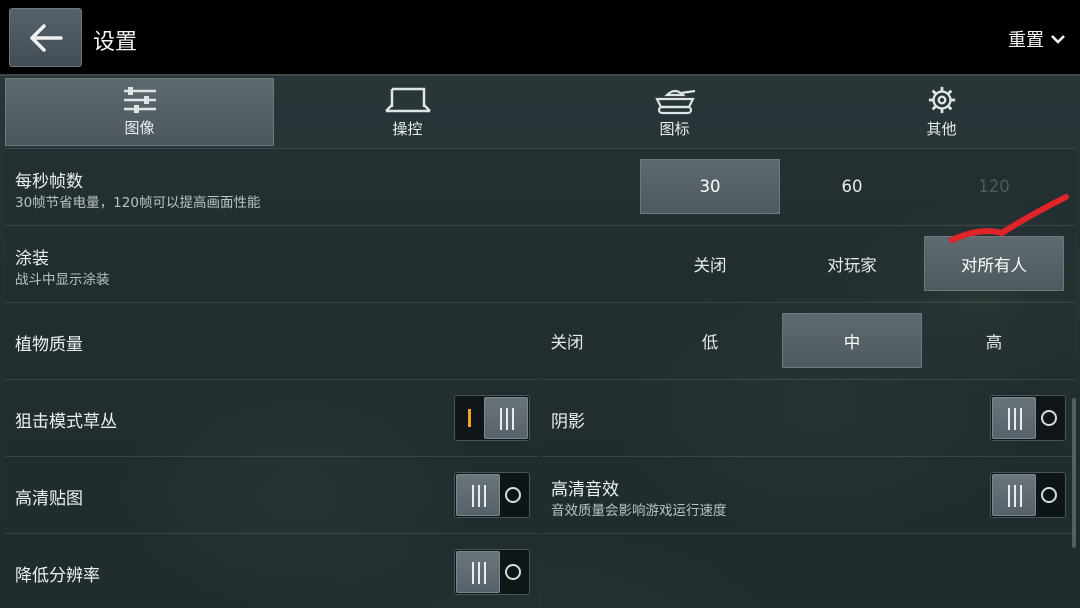 This screenshot has width=1080, height=608. What do you see at coordinates (941, 100) in the screenshot?
I see `gear-icon` at bounding box center [941, 100].